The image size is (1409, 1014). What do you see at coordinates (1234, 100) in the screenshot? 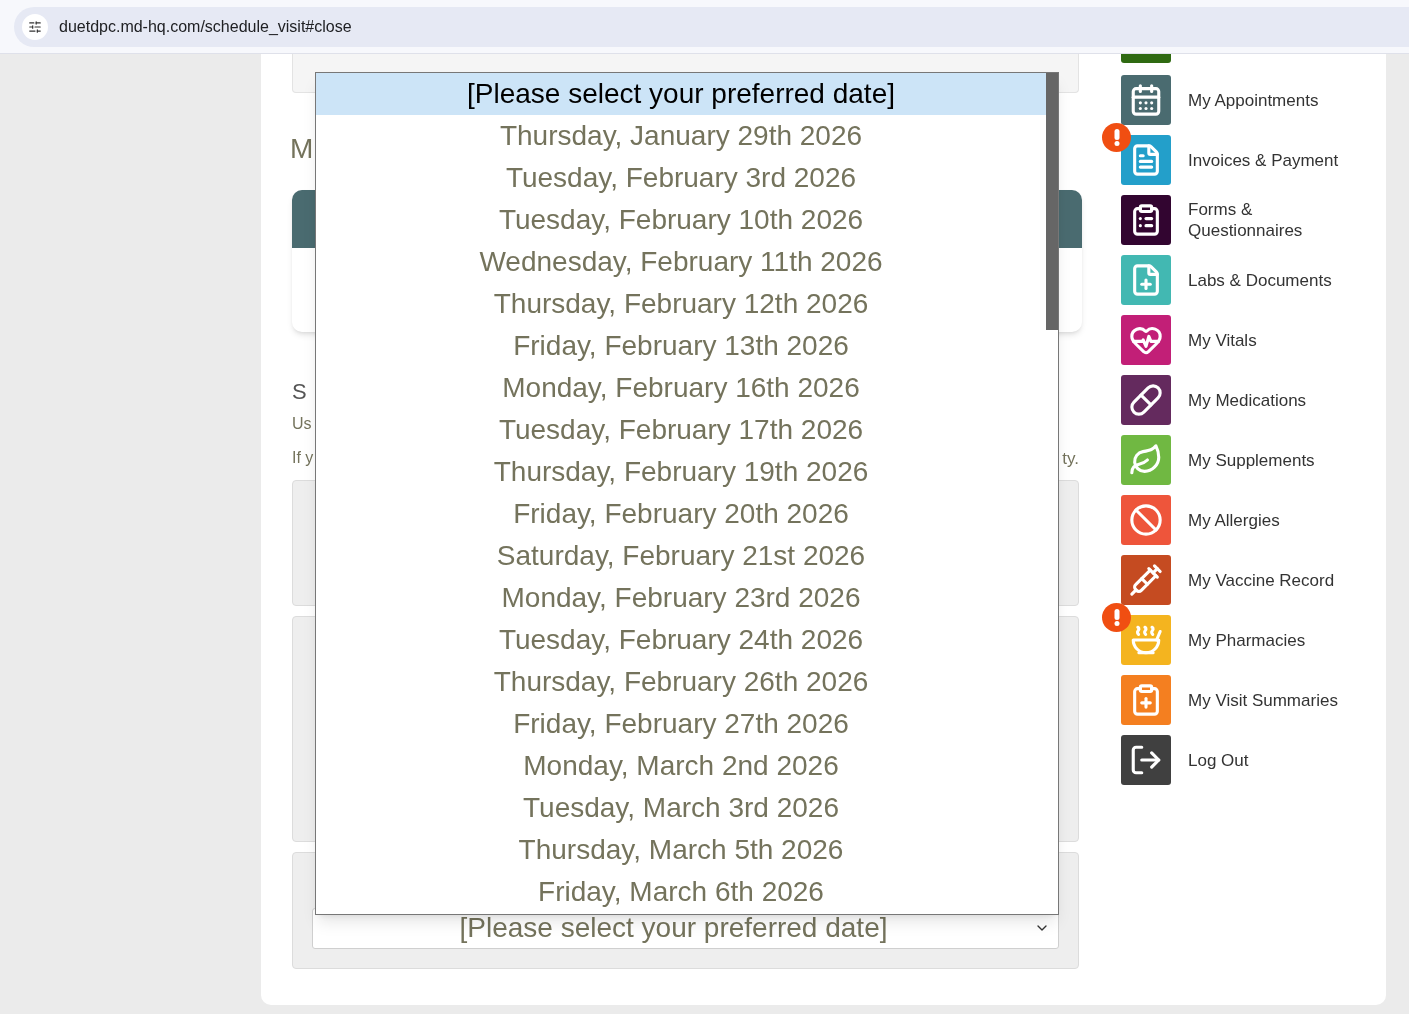
I see `sidebar-item: My Appointments` at bounding box center [1234, 100].